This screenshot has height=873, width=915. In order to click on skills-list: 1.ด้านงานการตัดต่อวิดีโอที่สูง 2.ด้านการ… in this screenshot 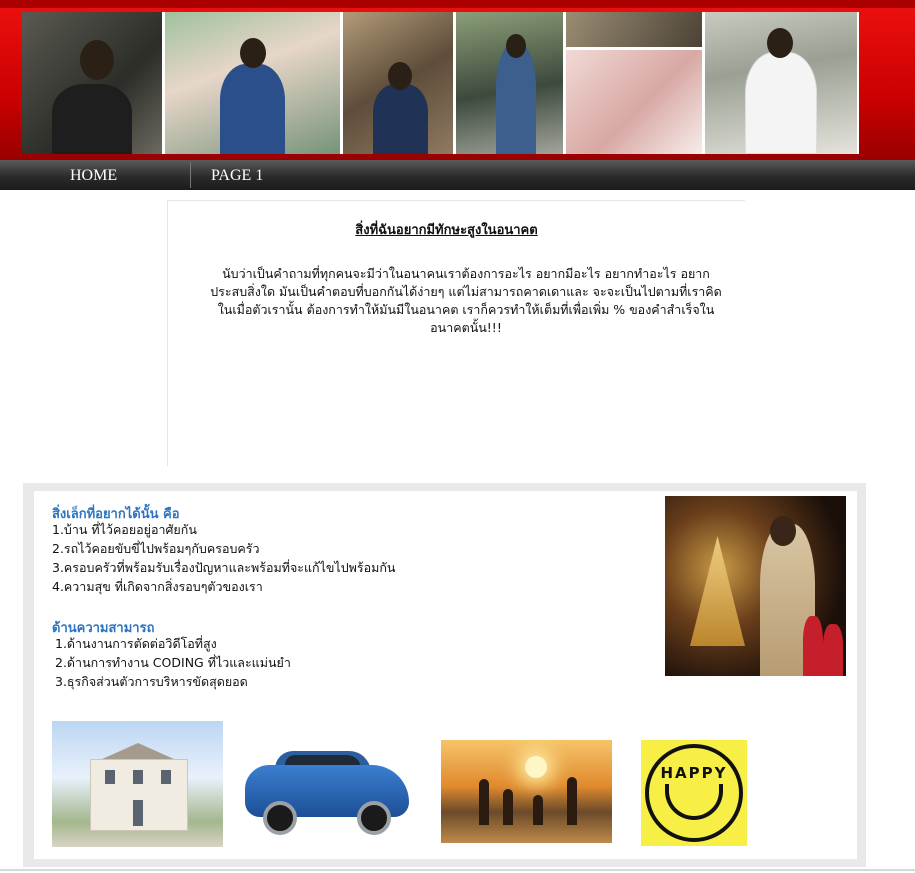, I will do `click(173, 662)`.